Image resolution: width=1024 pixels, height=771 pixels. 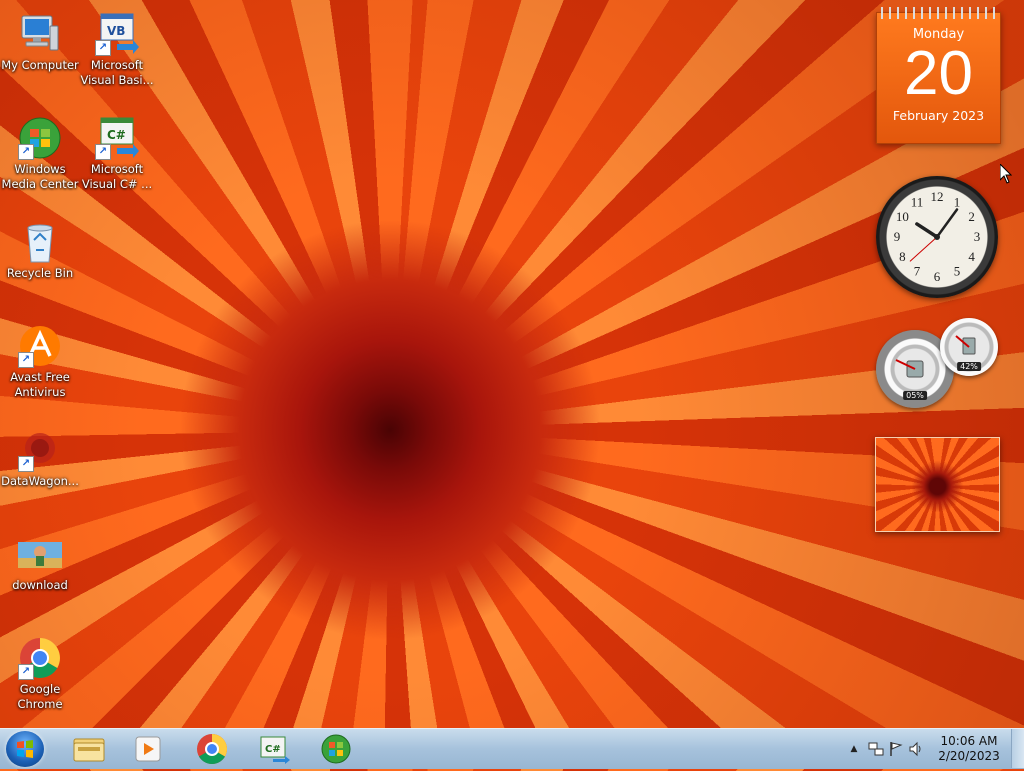 I want to click on clock-numeral: 10, so click(x=902, y=216).